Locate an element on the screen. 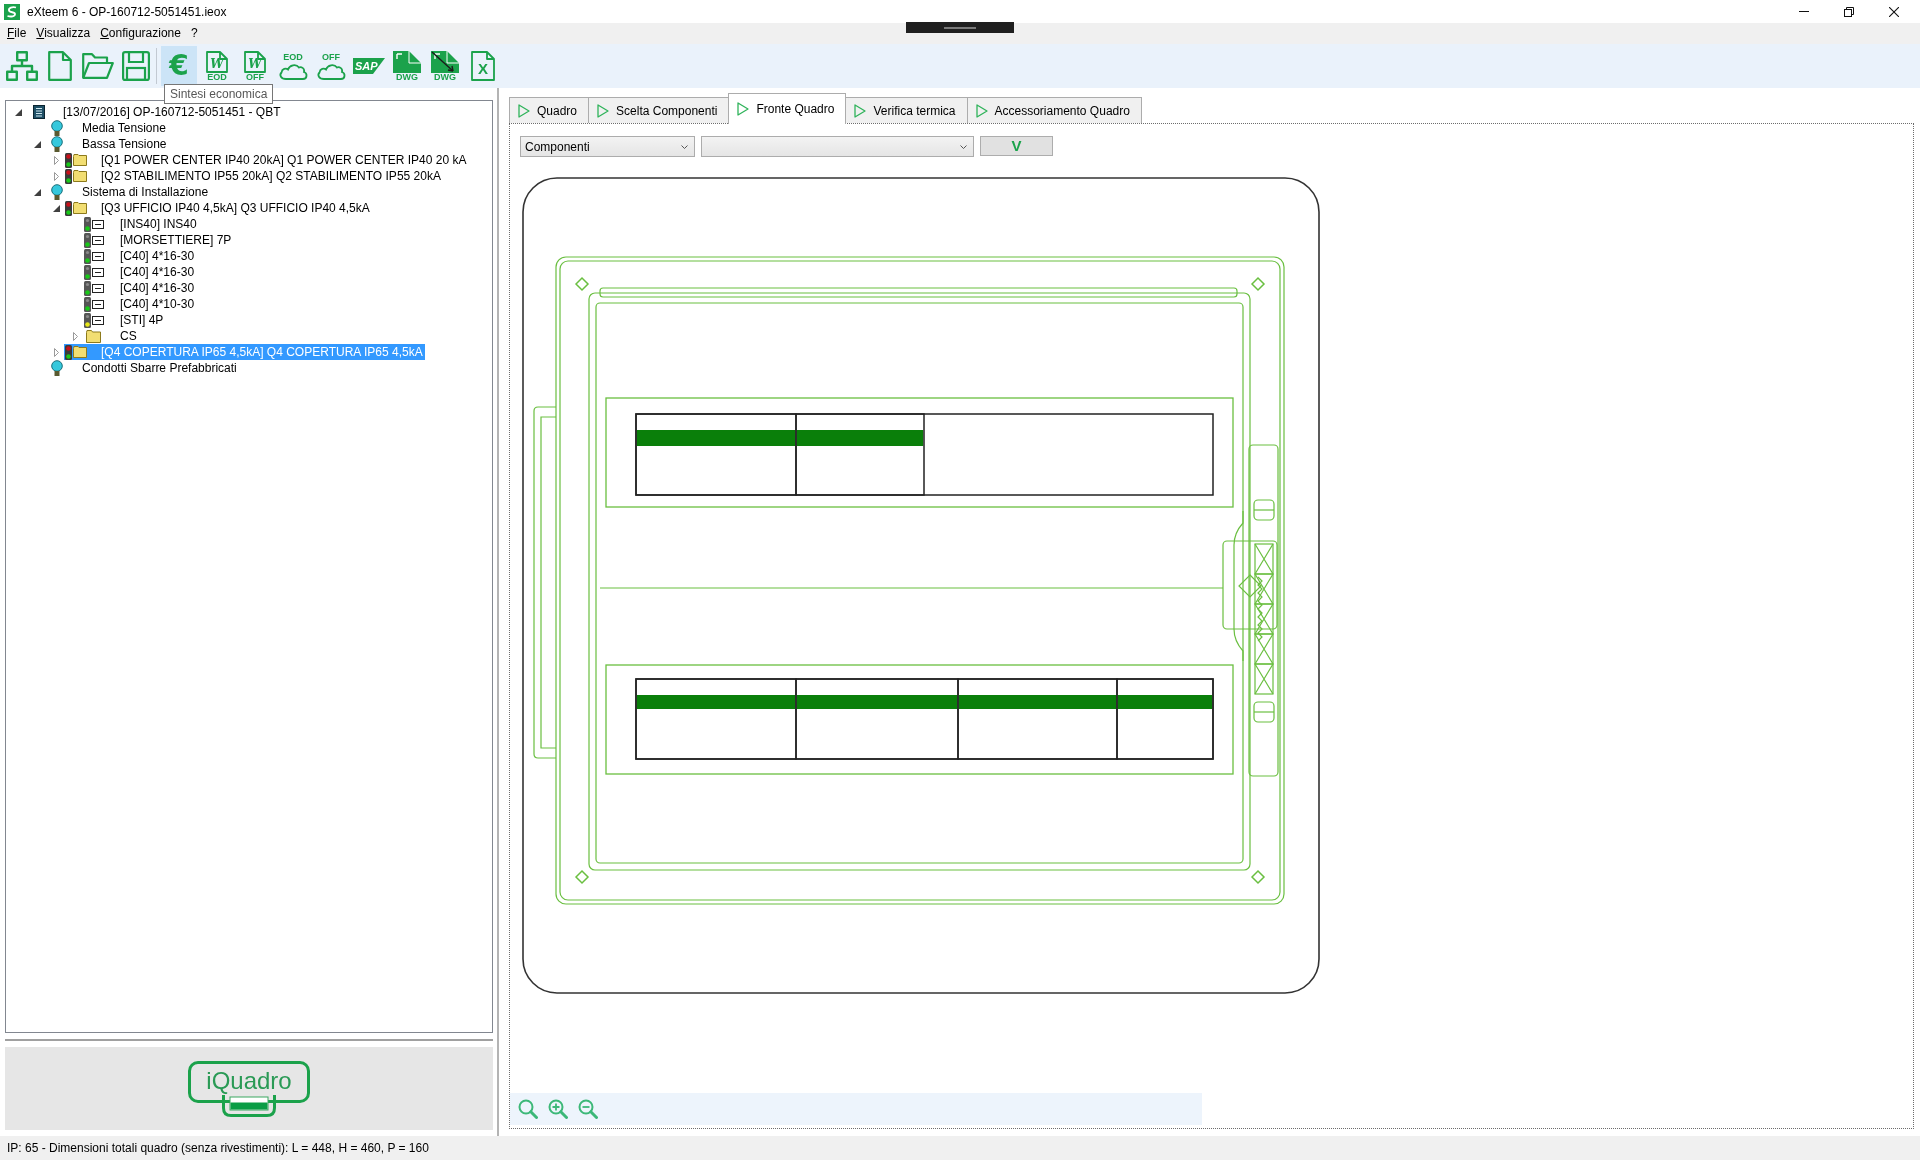 This screenshot has width=1920, height=1160. close-icon is located at coordinates (1893, 11).